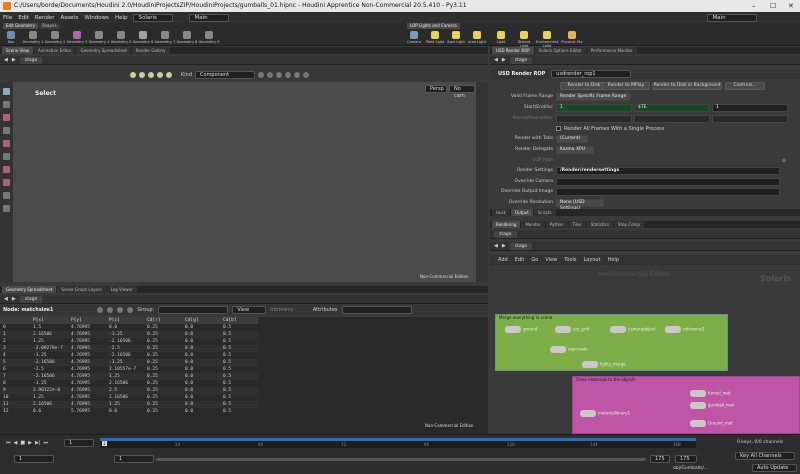 The image size is (800, 474). What do you see at coordinates (591, 74) in the screenshot?
I see `rop-name-field: usdrender_rop1` at bounding box center [591, 74].